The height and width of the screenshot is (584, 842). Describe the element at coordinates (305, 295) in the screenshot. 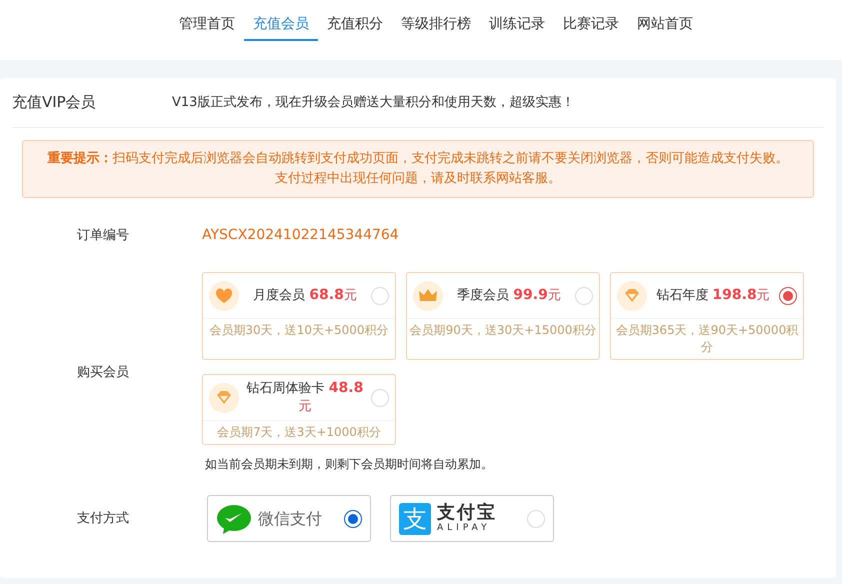

I see `plan-label: 月度会员 68.8元` at that location.